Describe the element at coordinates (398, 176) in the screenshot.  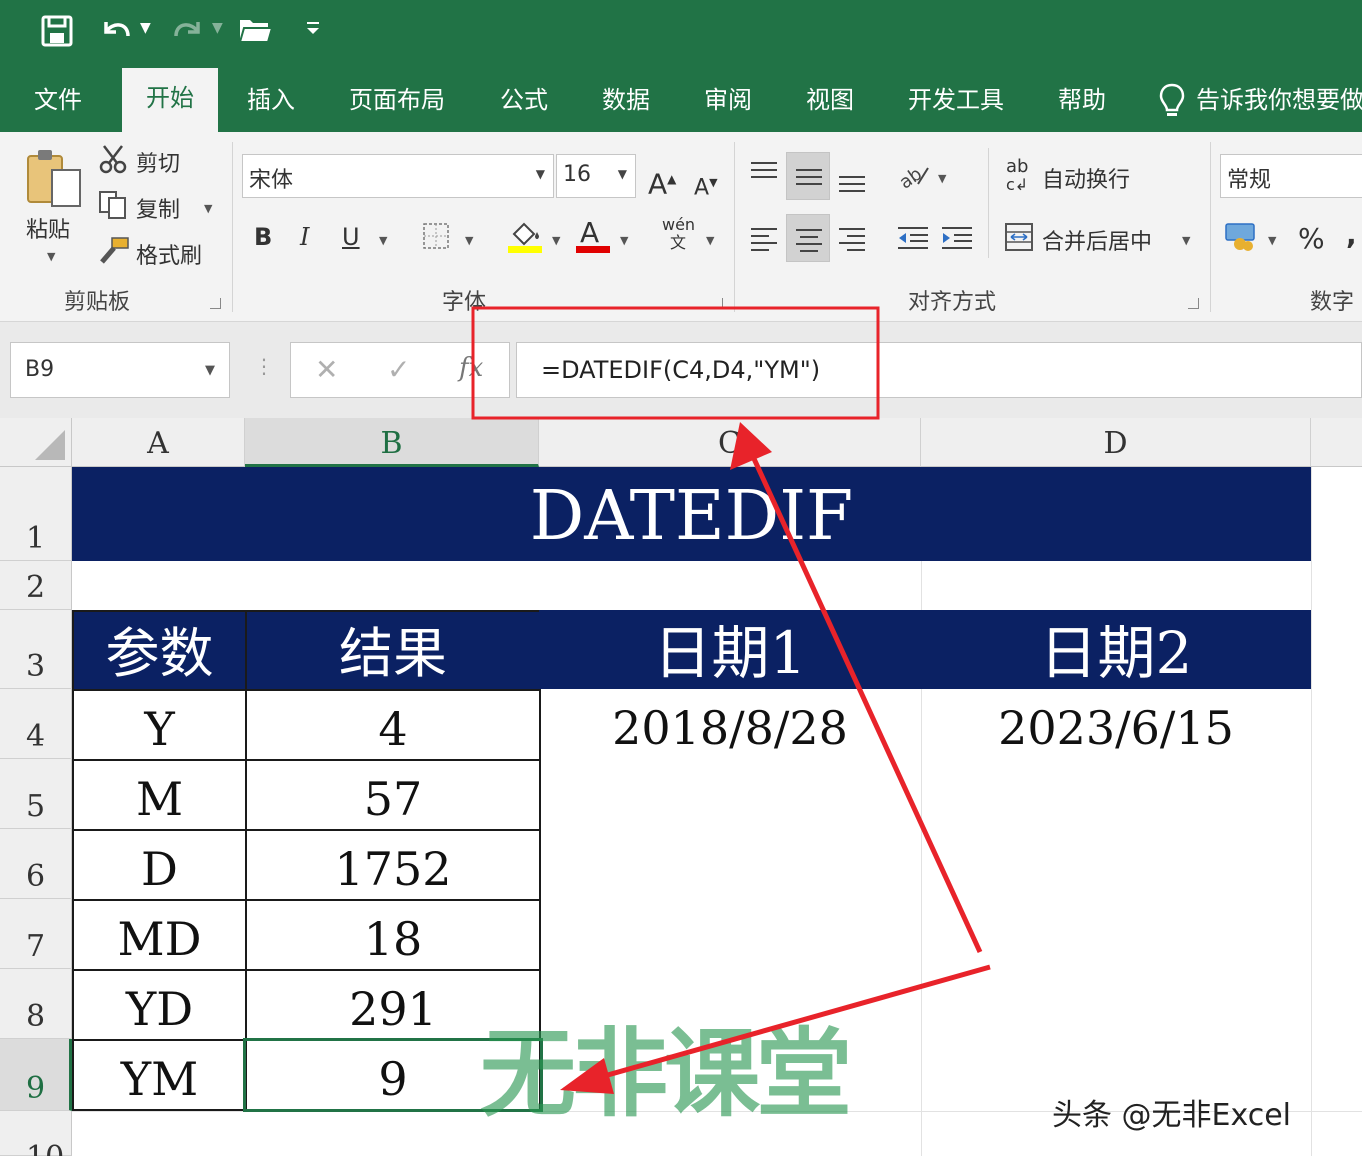
I see `font-name-select: 宋体 ▼` at that location.